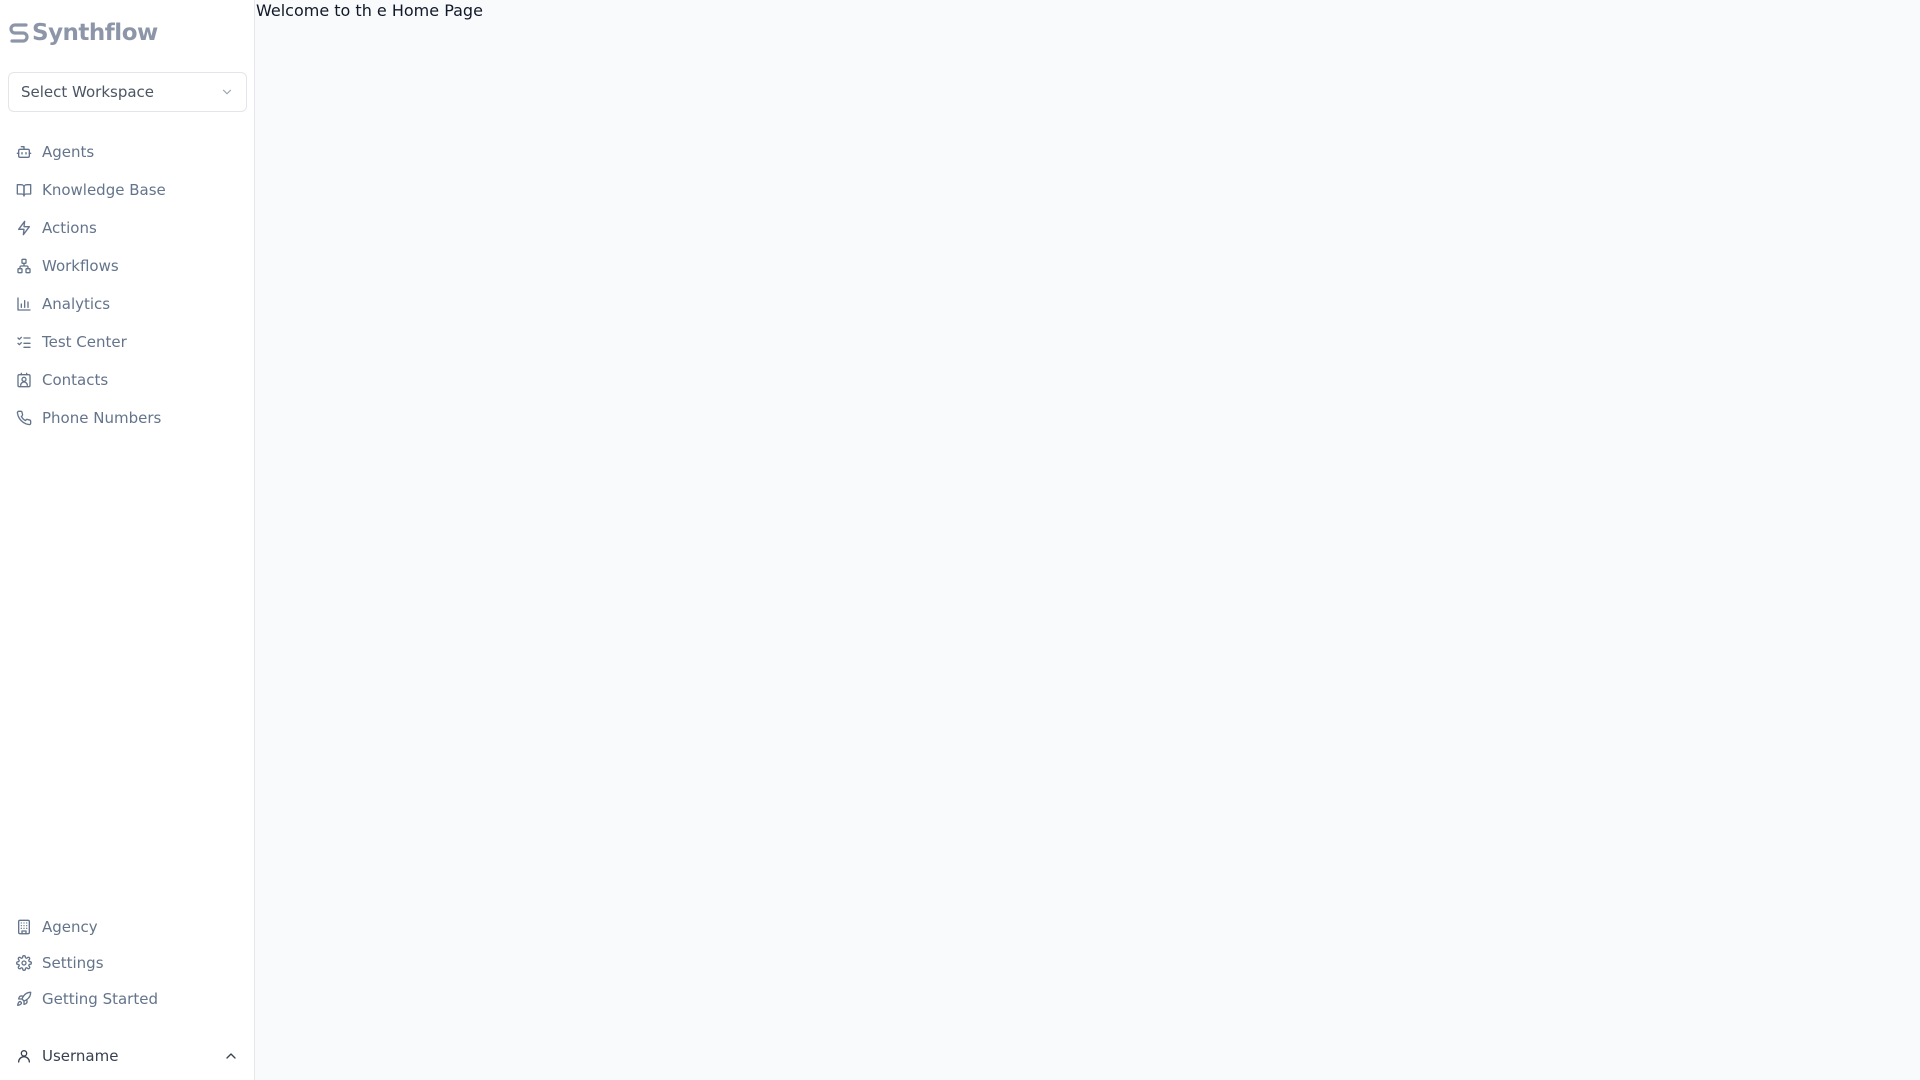 The width and height of the screenshot is (1920, 1080). I want to click on user-info: Username, so click(67, 1056).